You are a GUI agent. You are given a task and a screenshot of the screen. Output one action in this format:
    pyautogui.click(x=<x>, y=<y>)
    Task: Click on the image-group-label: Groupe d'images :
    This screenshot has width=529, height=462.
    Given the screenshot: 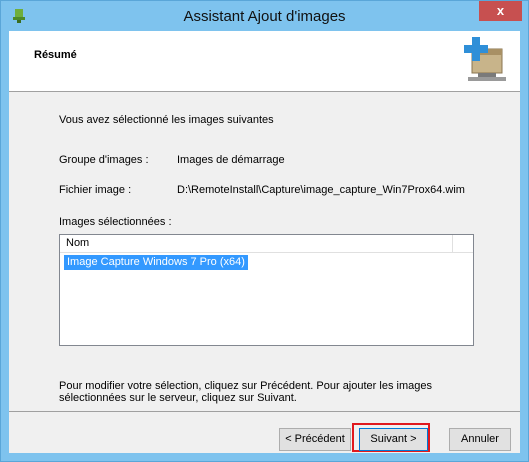 What is the action you would take?
    pyautogui.click(x=104, y=160)
    